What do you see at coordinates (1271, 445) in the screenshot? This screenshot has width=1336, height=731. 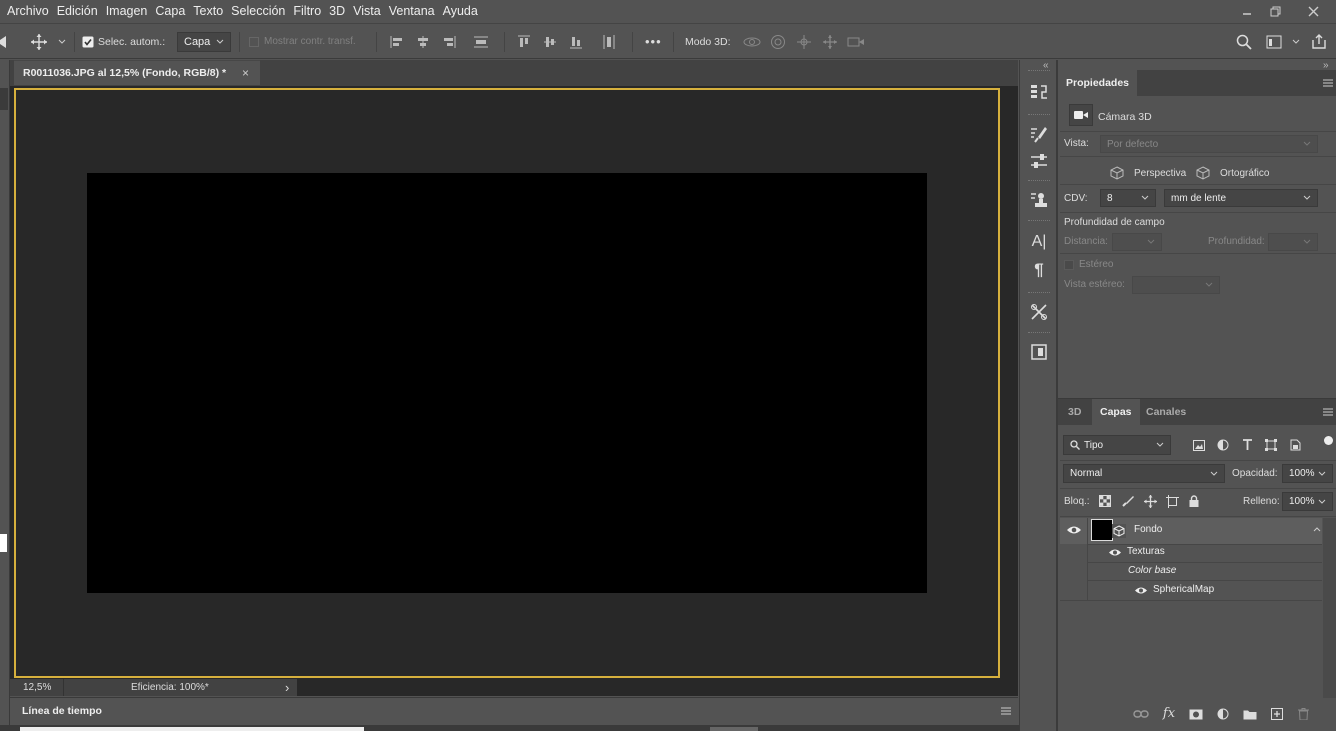 I see `filter-shape-icon` at bounding box center [1271, 445].